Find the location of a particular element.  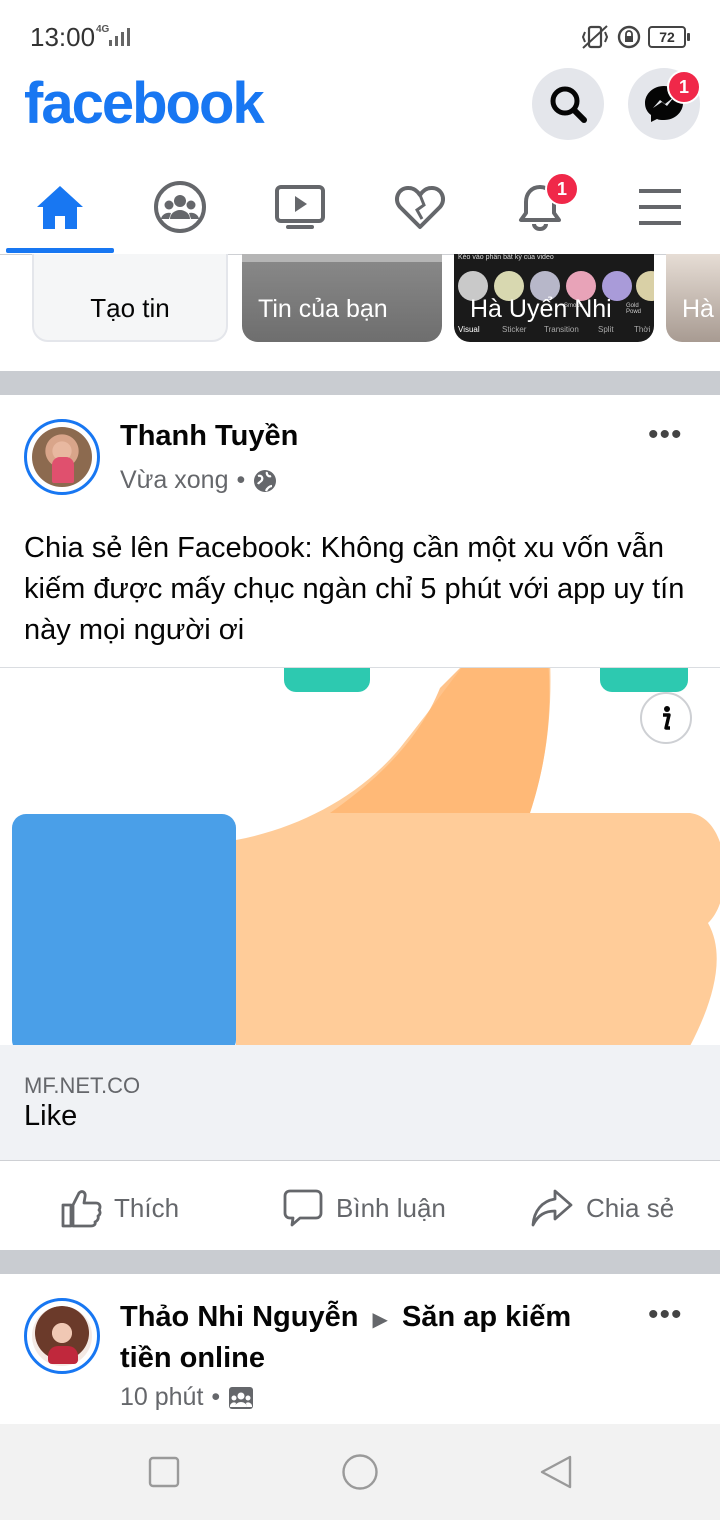

system-nav-bar is located at coordinates (360, 1472).